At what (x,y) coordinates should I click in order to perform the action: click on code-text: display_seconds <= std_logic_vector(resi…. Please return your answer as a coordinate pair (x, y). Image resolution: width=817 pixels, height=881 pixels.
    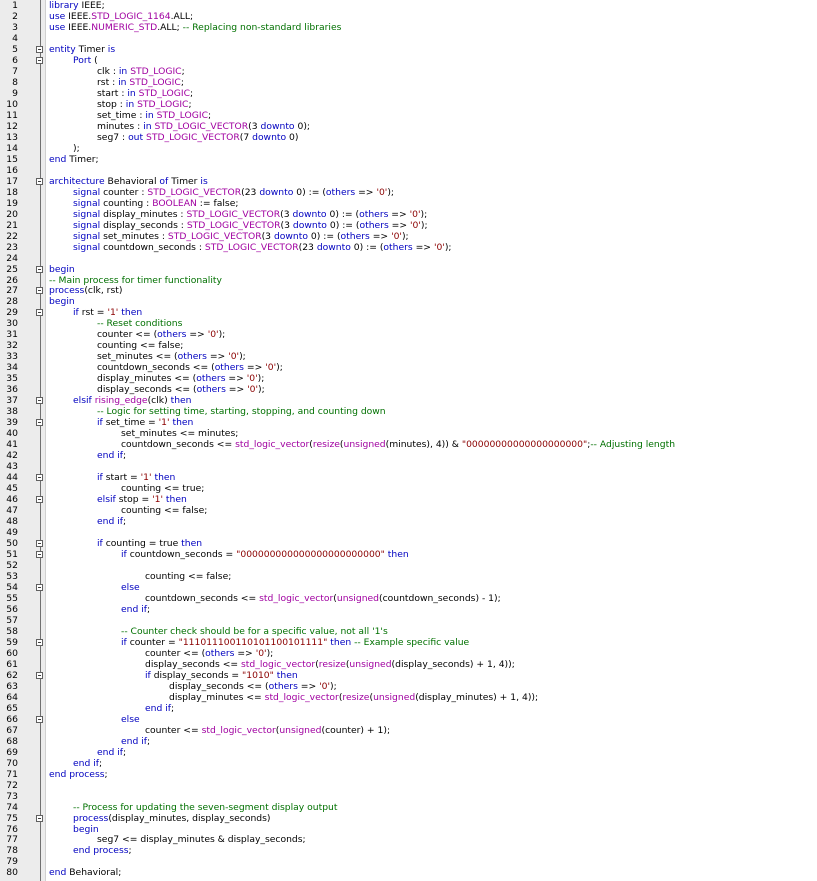
    Looking at the image, I should click on (330, 664).